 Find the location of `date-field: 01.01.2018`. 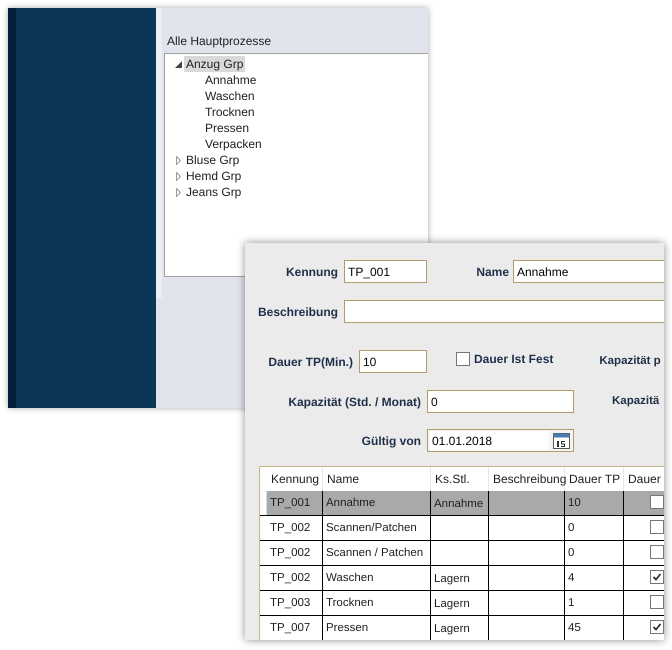

date-field: 01.01.2018 is located at coordinates (500, 440).